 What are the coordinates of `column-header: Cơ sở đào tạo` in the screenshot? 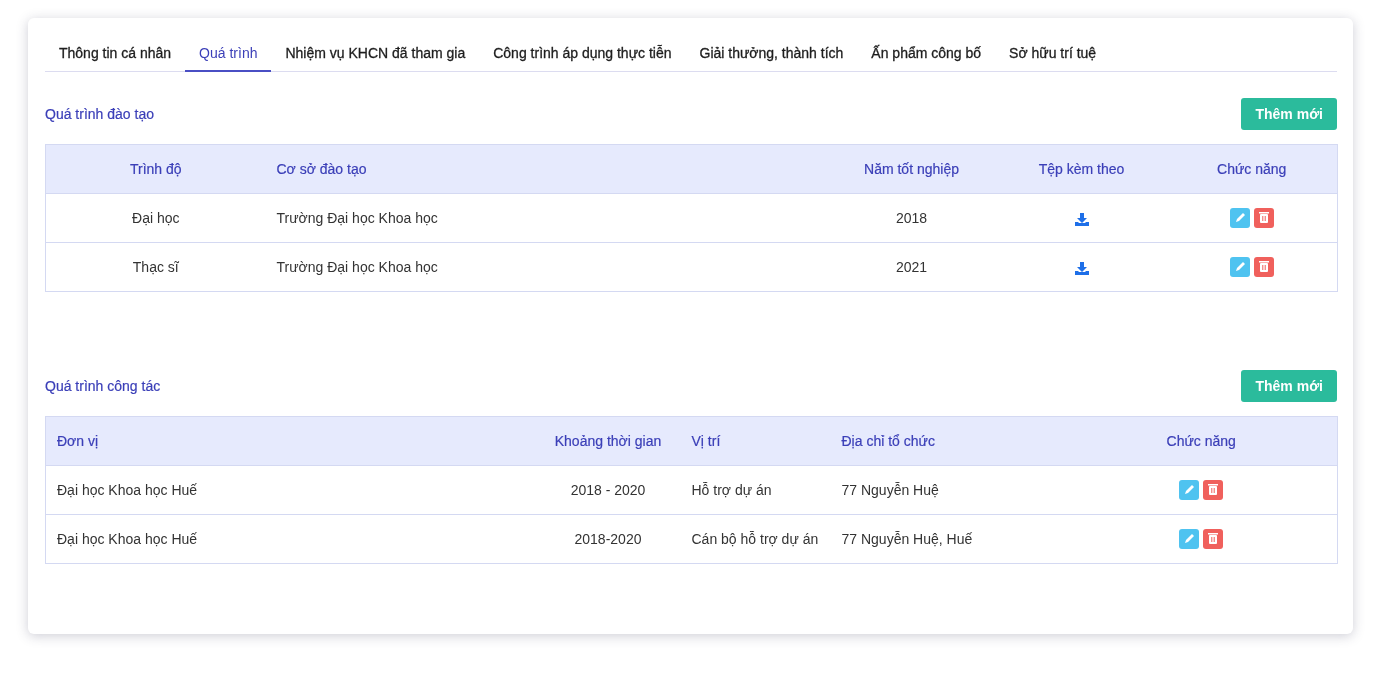 It's located at (321, 169).